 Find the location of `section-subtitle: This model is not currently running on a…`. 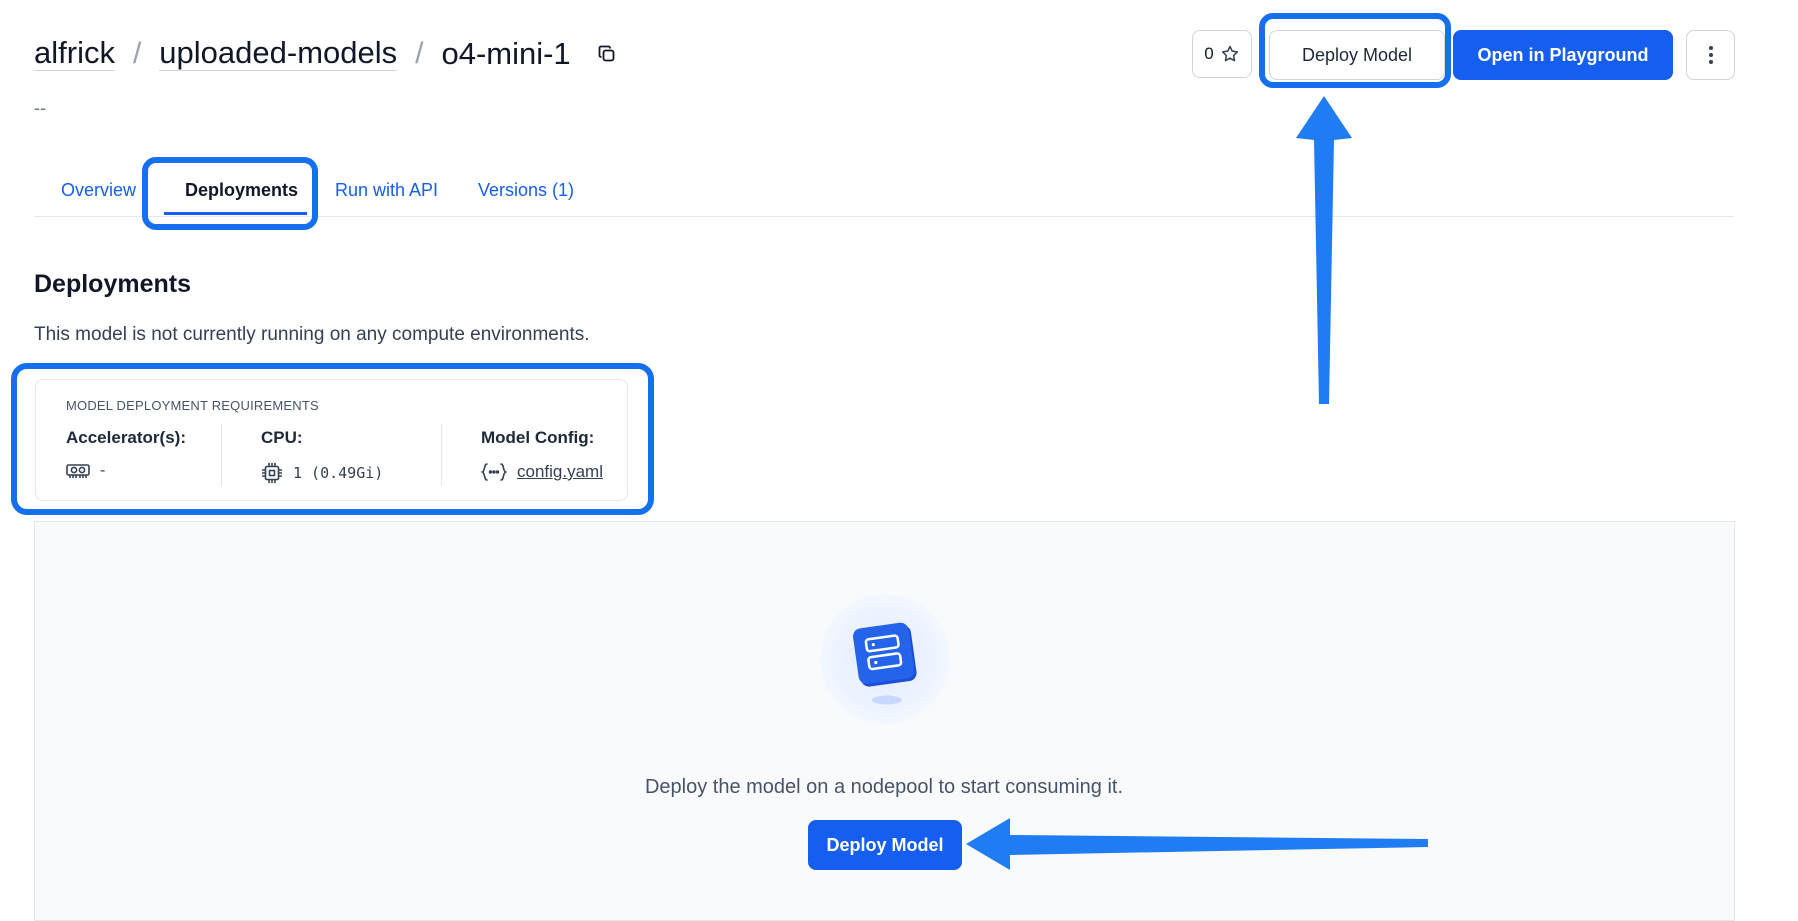

section-subtitle: This model is not currently running on a… is located at coordinates (312, 334).